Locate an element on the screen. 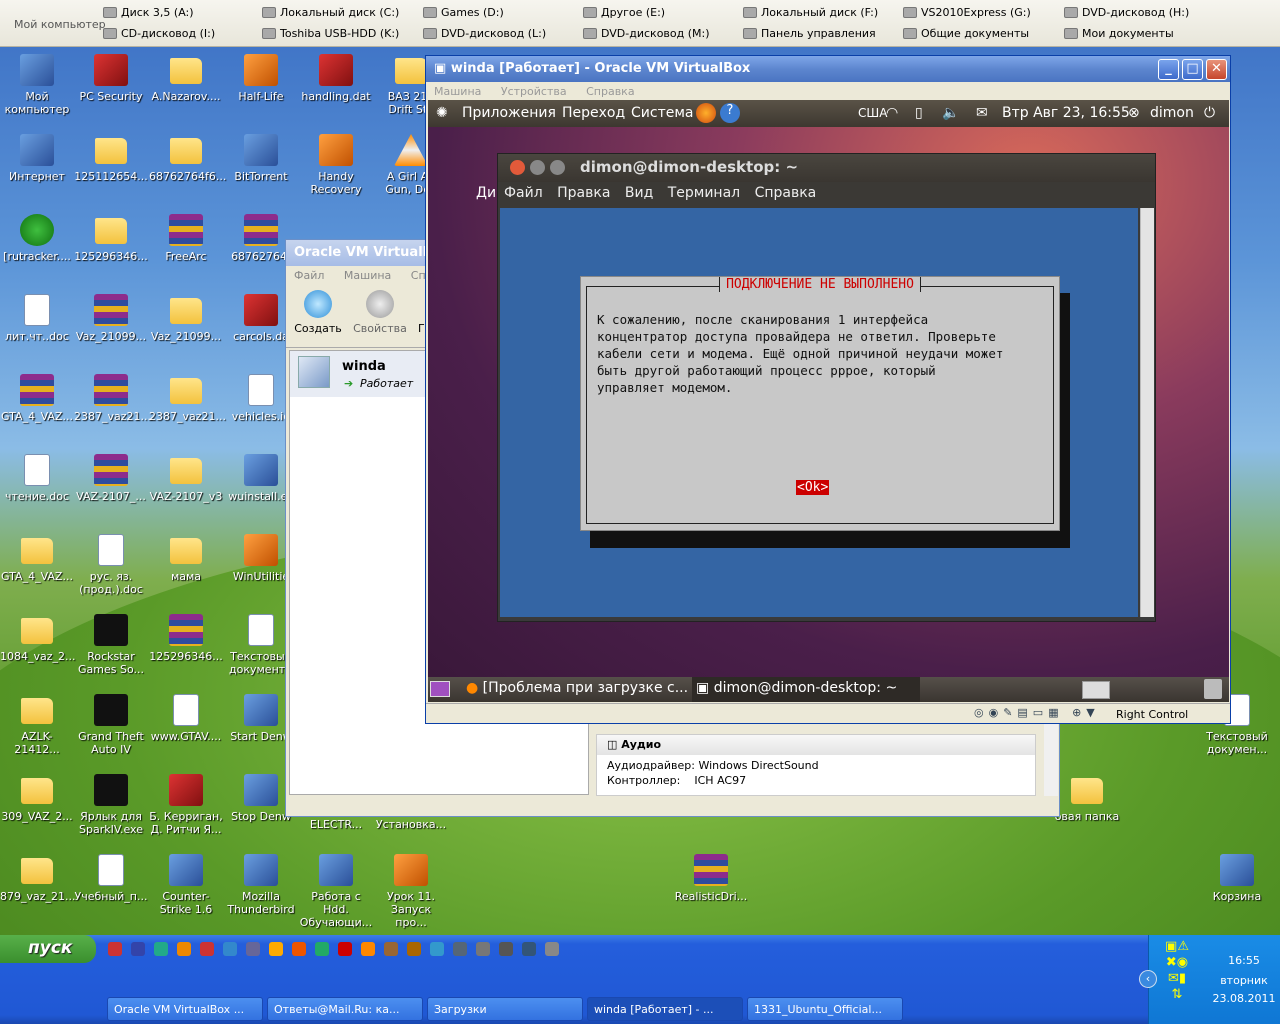 This screenshot has height=1024, width=1280. drive-link: Мои документы is located at coordinates (1119, 33).